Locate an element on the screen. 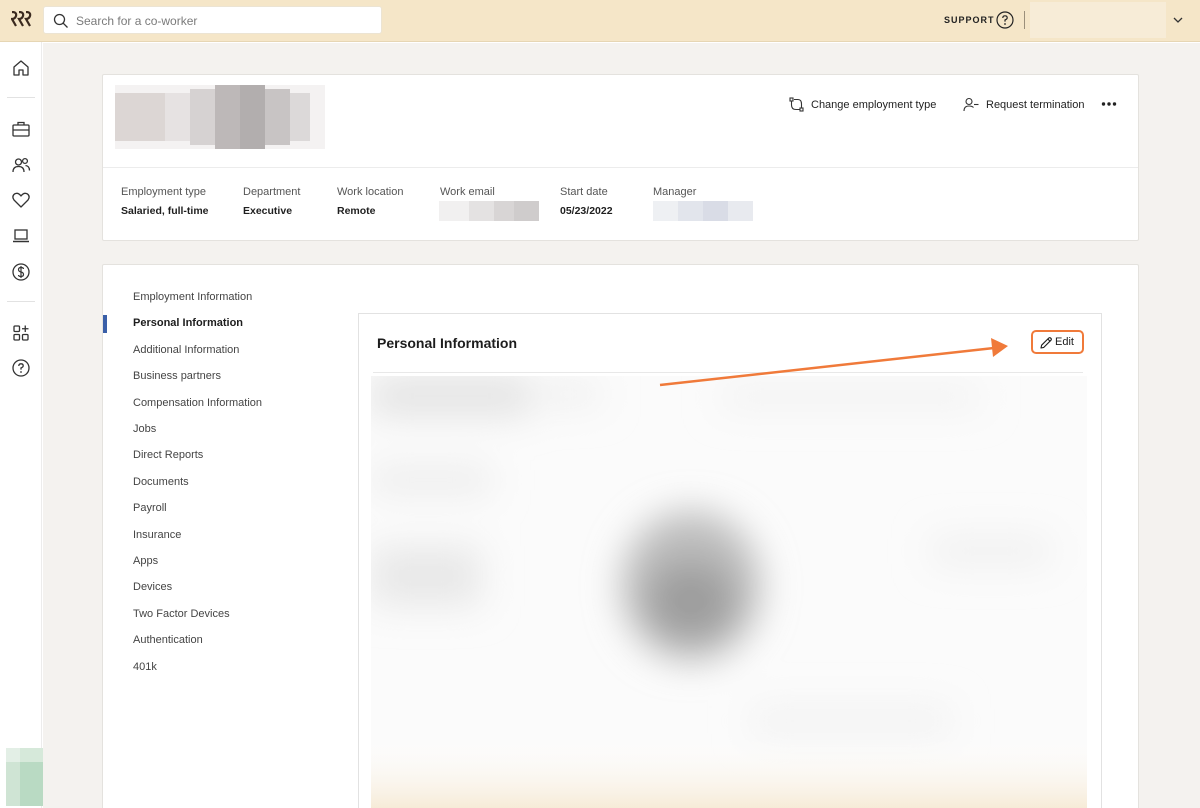  department-value: Executive is located at coordinates (268, 211).